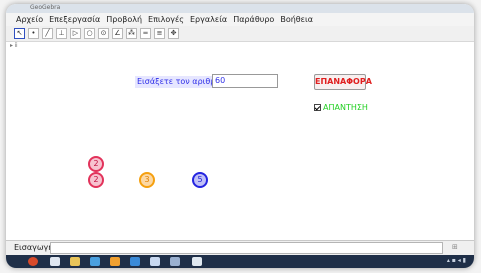  What do you see at coordinates (179, 82) in the screenshot?
I see `number-prompt-label: Εισάξετε τον αριθμό` at bounding box center [179, 82].